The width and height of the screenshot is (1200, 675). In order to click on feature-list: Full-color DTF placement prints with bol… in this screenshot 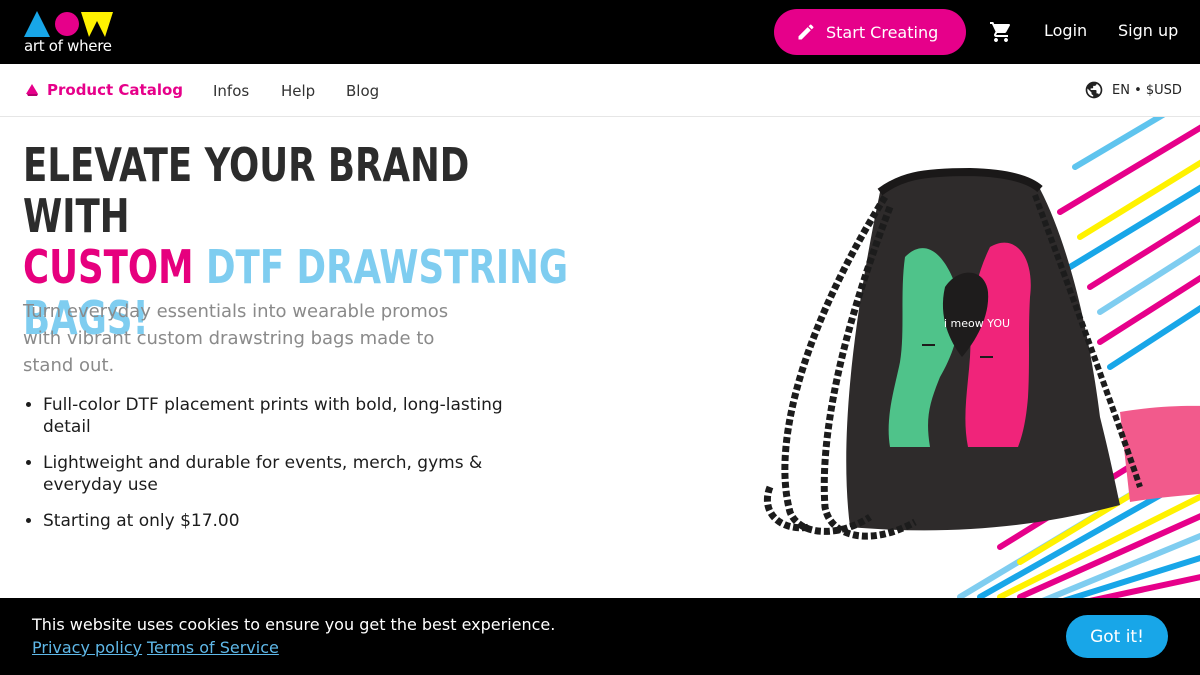, I will do `click(298, 470)`.